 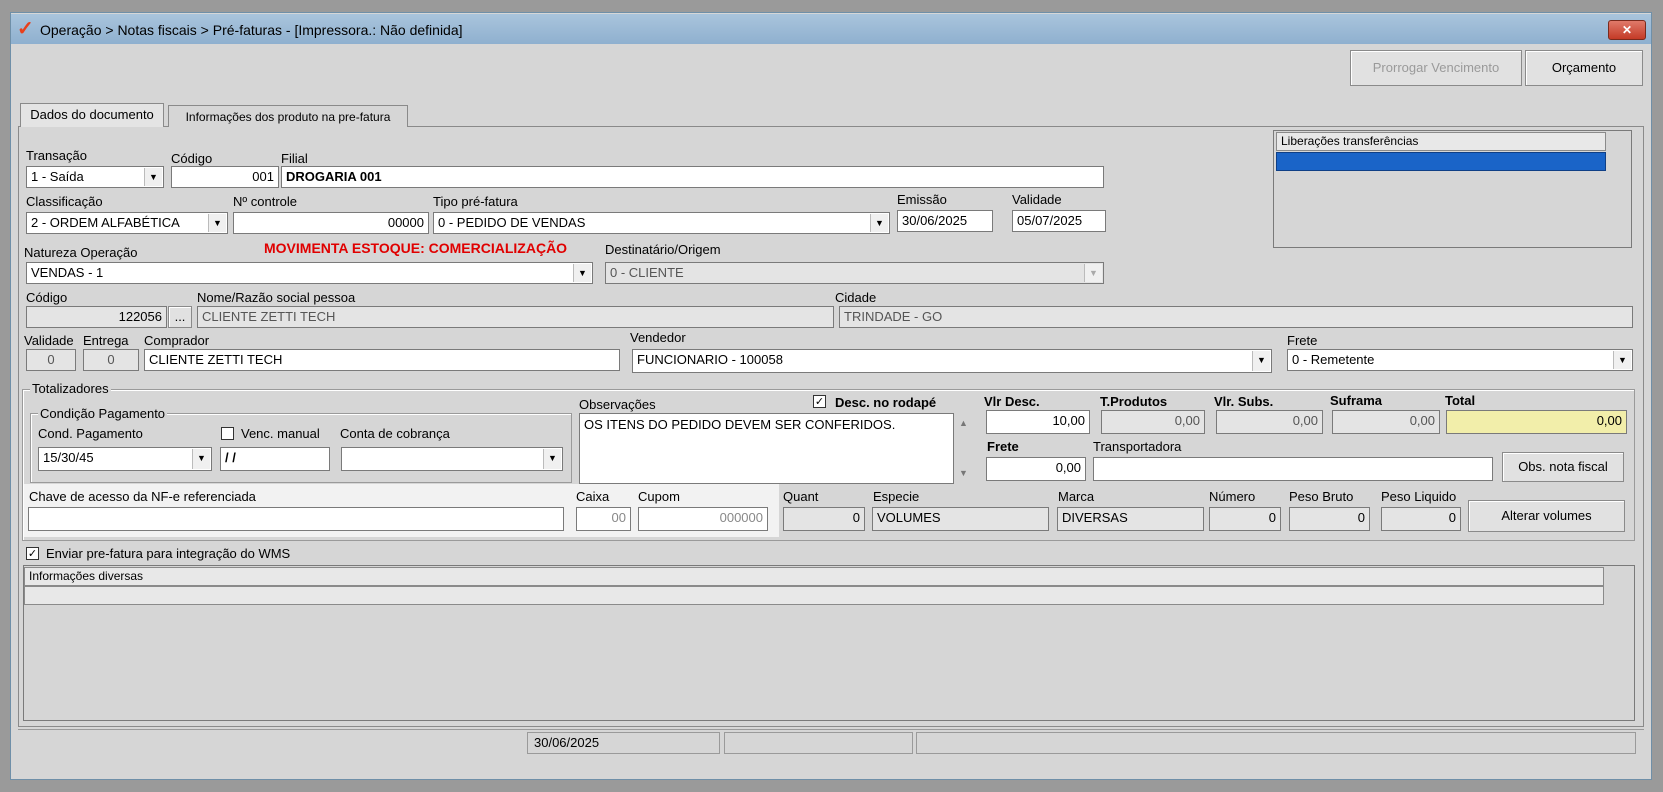 What do you see at coordinates (814, 595) in the screenshot?
I see `informacoes-diversas-row` at bounding box center [814, 595].